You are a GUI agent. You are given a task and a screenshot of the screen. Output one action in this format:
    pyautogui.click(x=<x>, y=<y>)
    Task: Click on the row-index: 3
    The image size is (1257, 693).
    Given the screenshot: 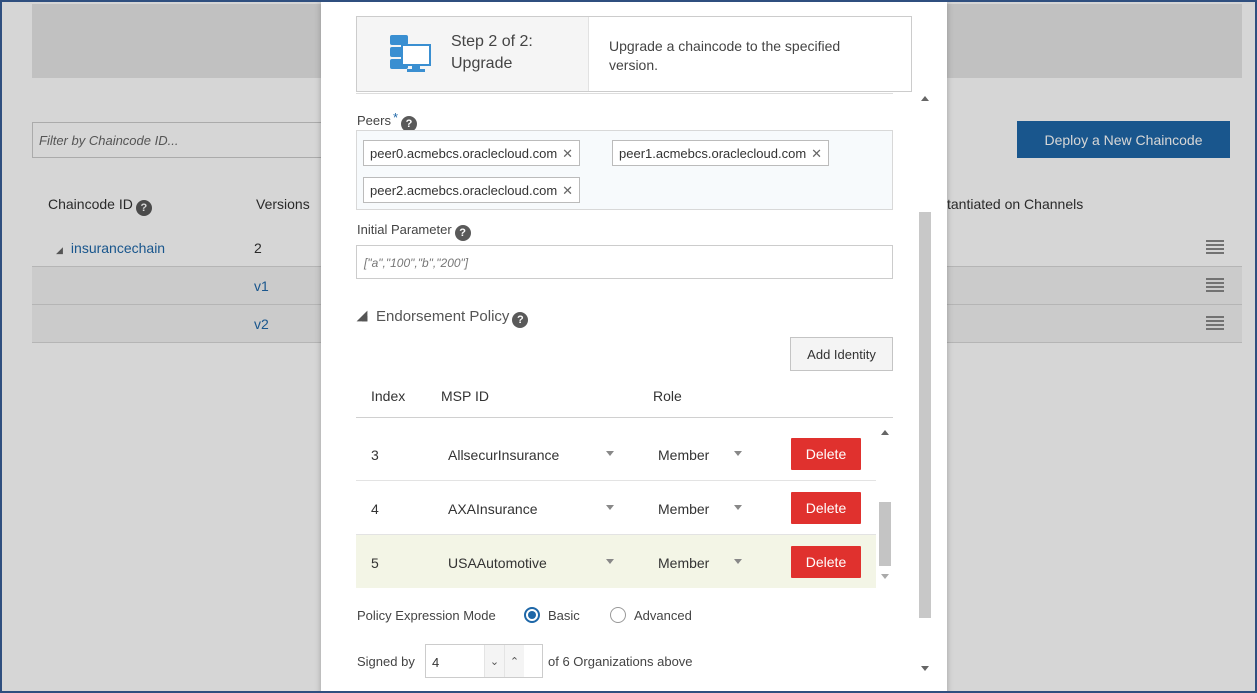 What is the action you would take?
    pyautogui.click(x=375, y=455)
    